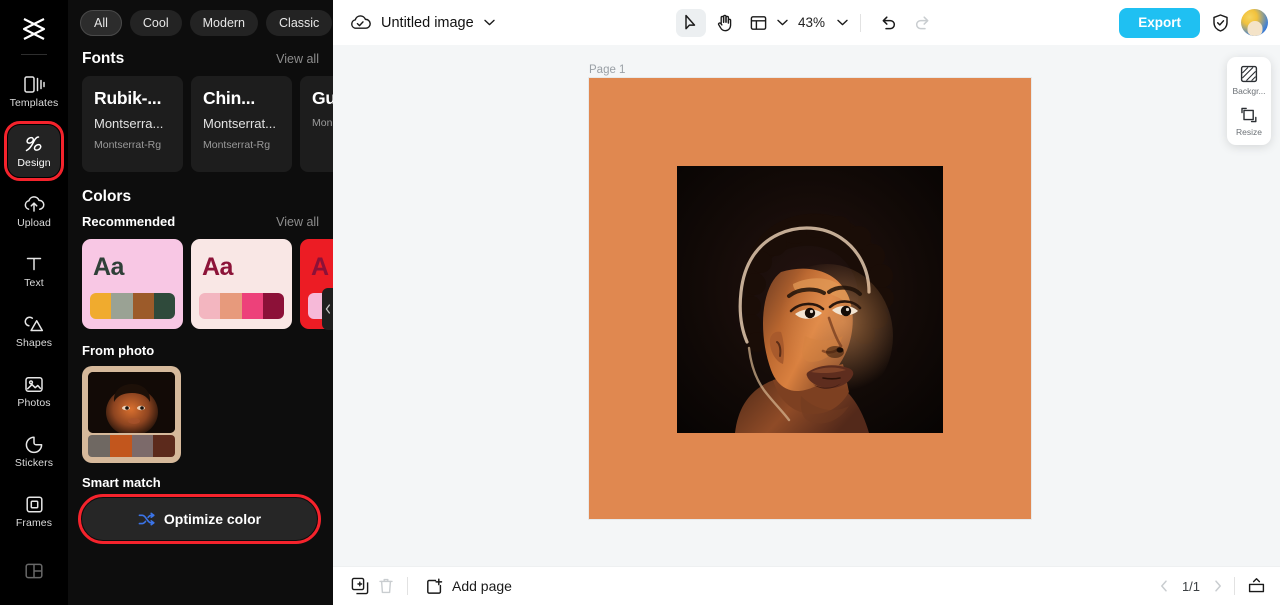  Describe the element at coordinates (34, 271) in the screenshot. I see `sidebar-item-text: Text` at that location.